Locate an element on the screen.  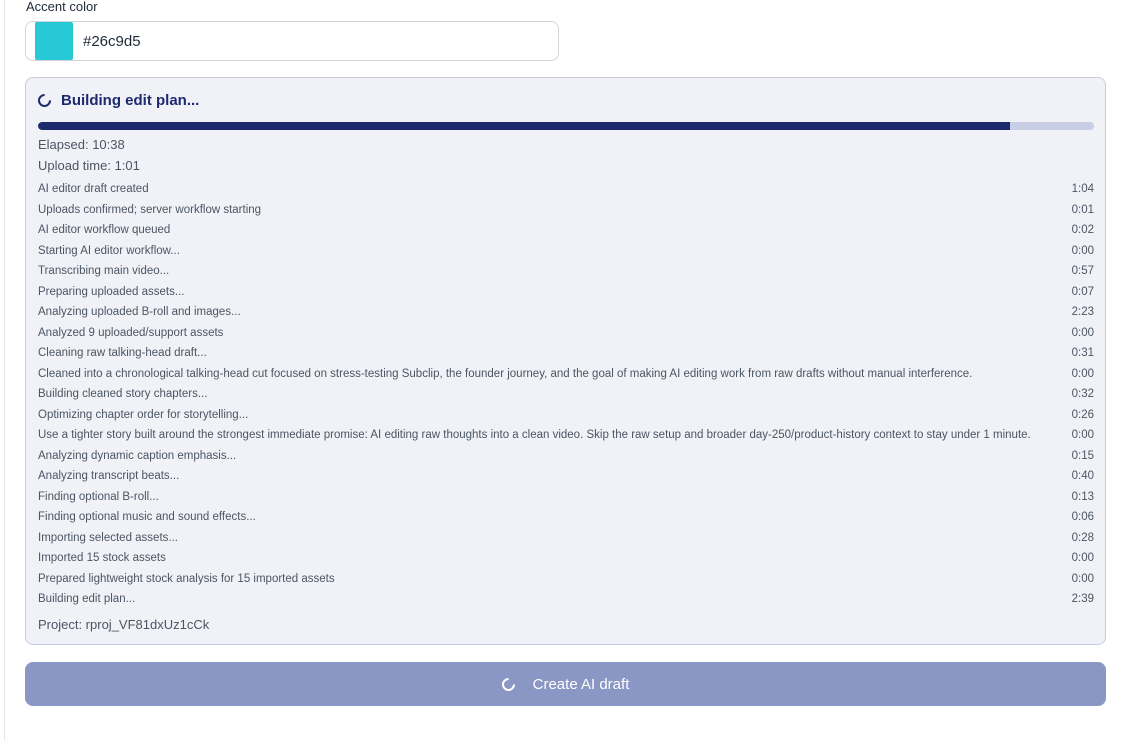
step-row: AI editor workflow queued 0:02 is located at coordinates (566, 230).